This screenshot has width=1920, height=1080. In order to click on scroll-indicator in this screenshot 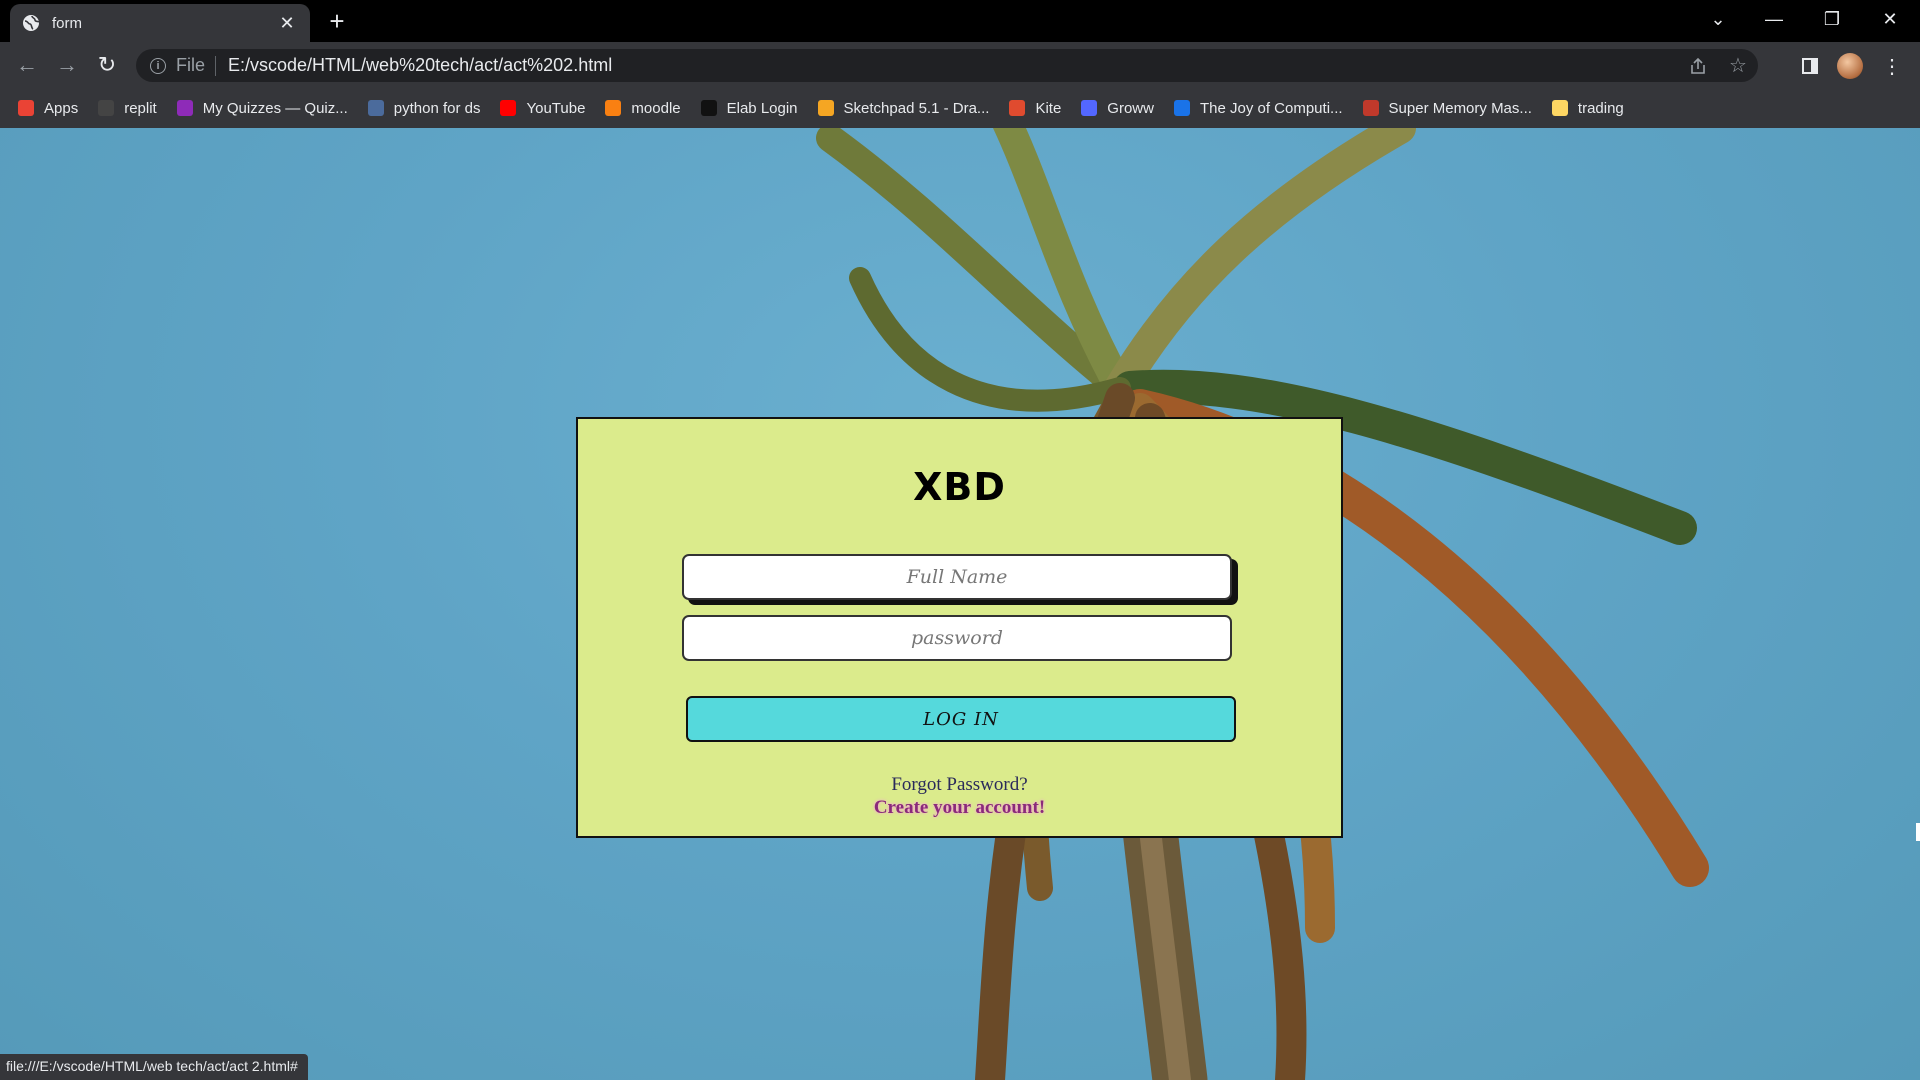, I will do `click(1918, 832)`.